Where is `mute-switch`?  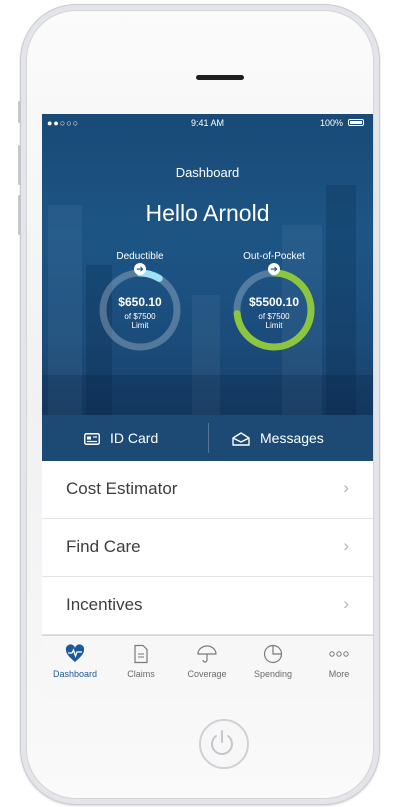
mute-switch is located at coordinates (19, 112).